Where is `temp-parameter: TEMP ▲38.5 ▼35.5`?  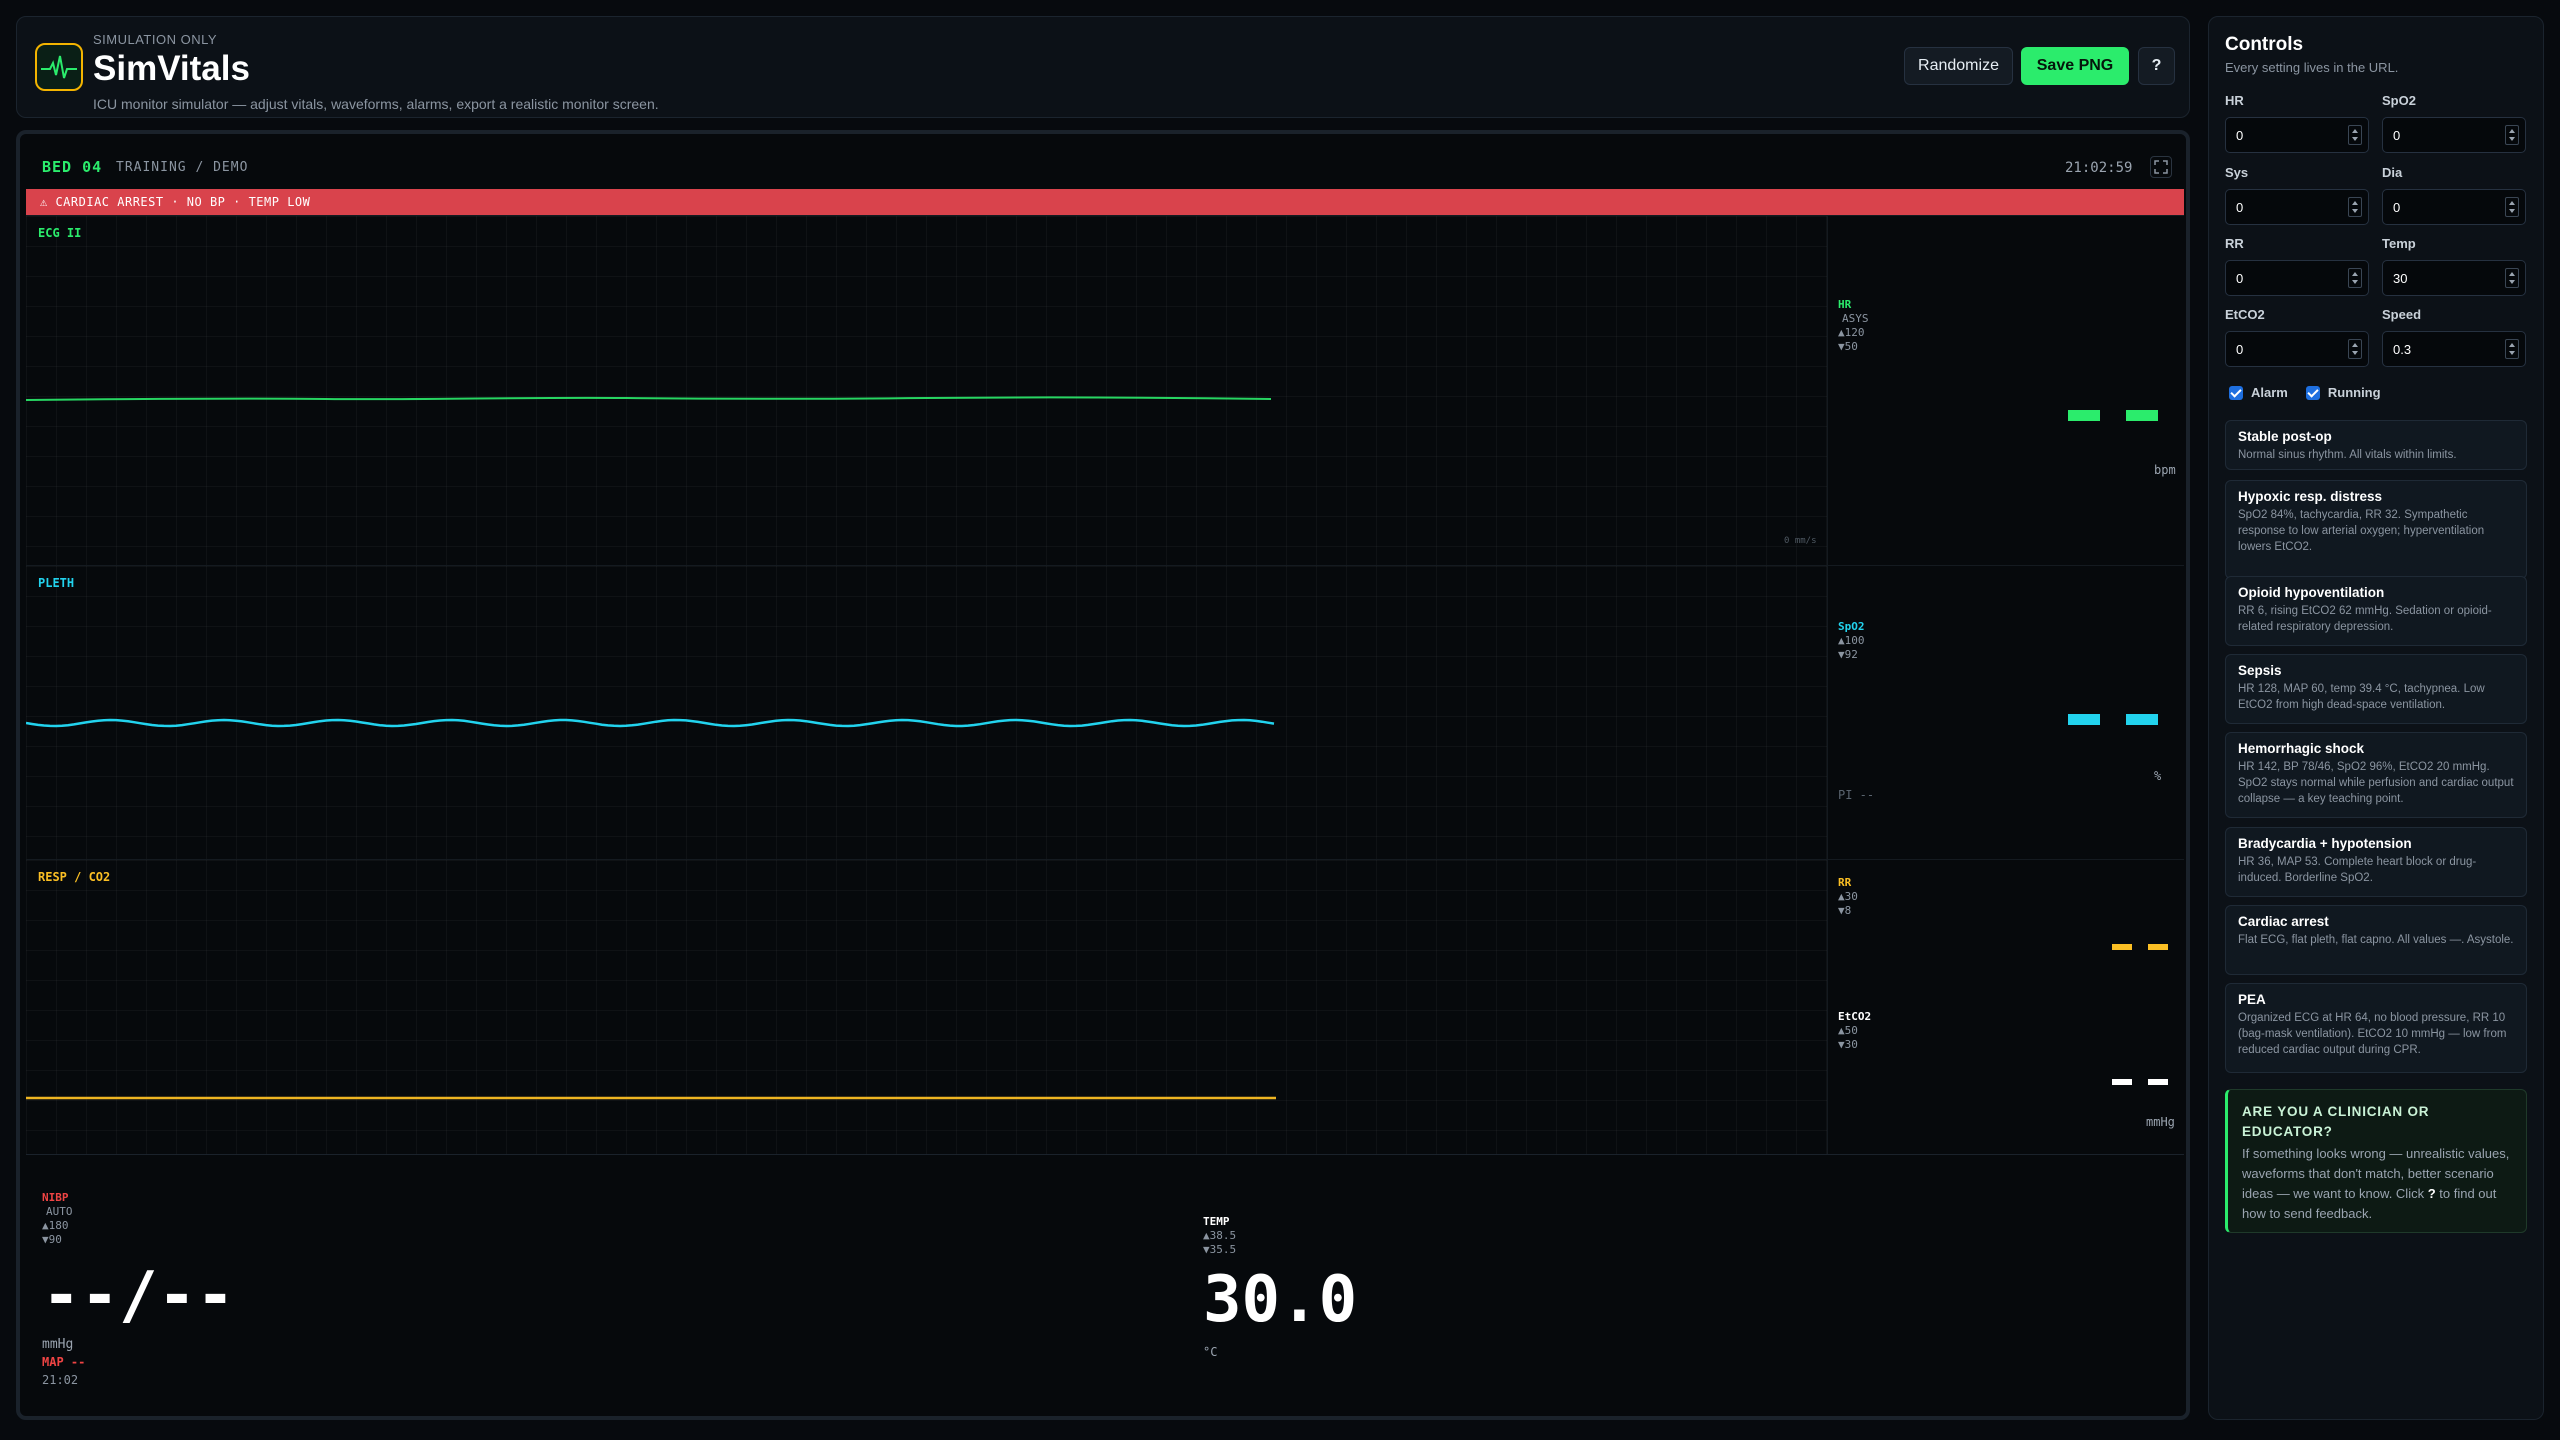 temp-parameter: TEMP ▲38.5 ▼35.5 is located at coordinates (1219, 1236).